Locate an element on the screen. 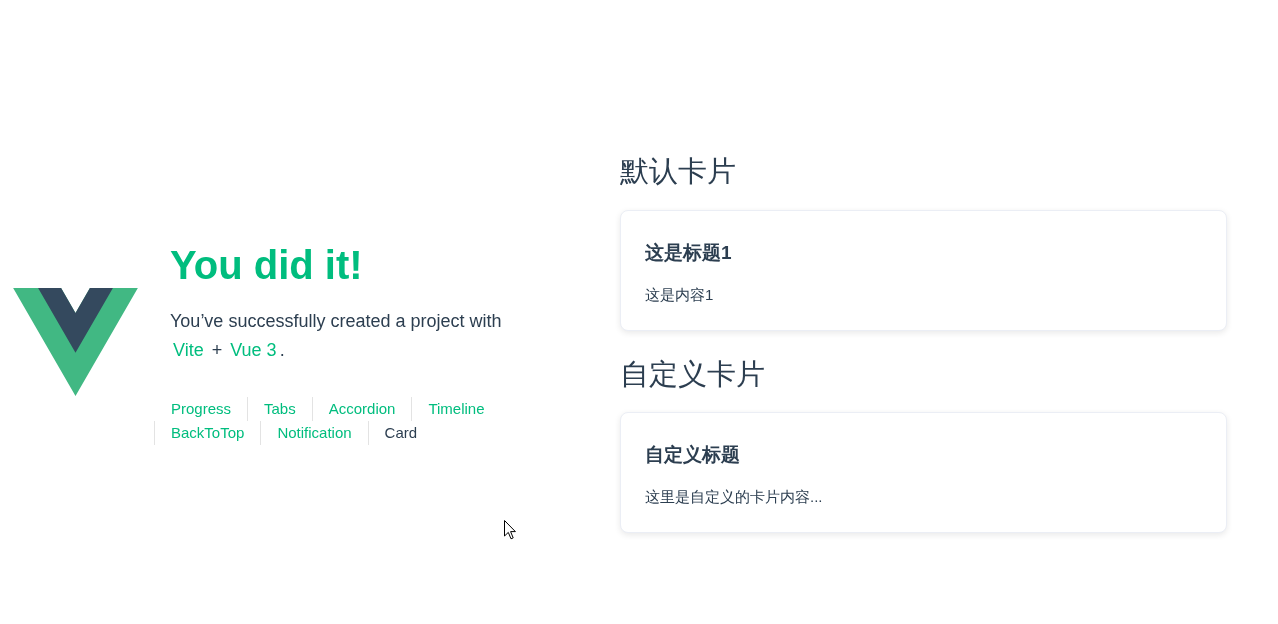 The height and width of the screenshot is (624, 1278). nav-link: Progress is located at coordinates (201, 408).